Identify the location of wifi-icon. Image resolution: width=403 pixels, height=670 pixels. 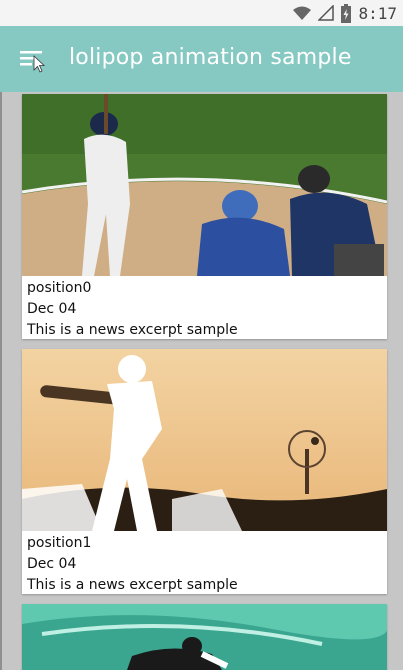
(302, 13).